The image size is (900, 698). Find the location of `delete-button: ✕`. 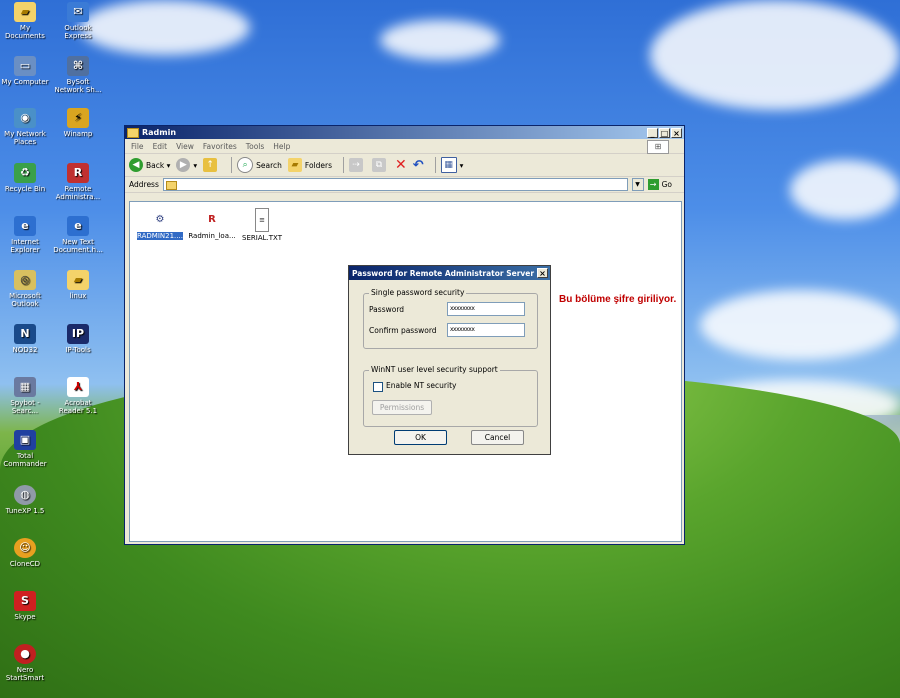

delete-button: ✕ is located at coordinates (401, 165).